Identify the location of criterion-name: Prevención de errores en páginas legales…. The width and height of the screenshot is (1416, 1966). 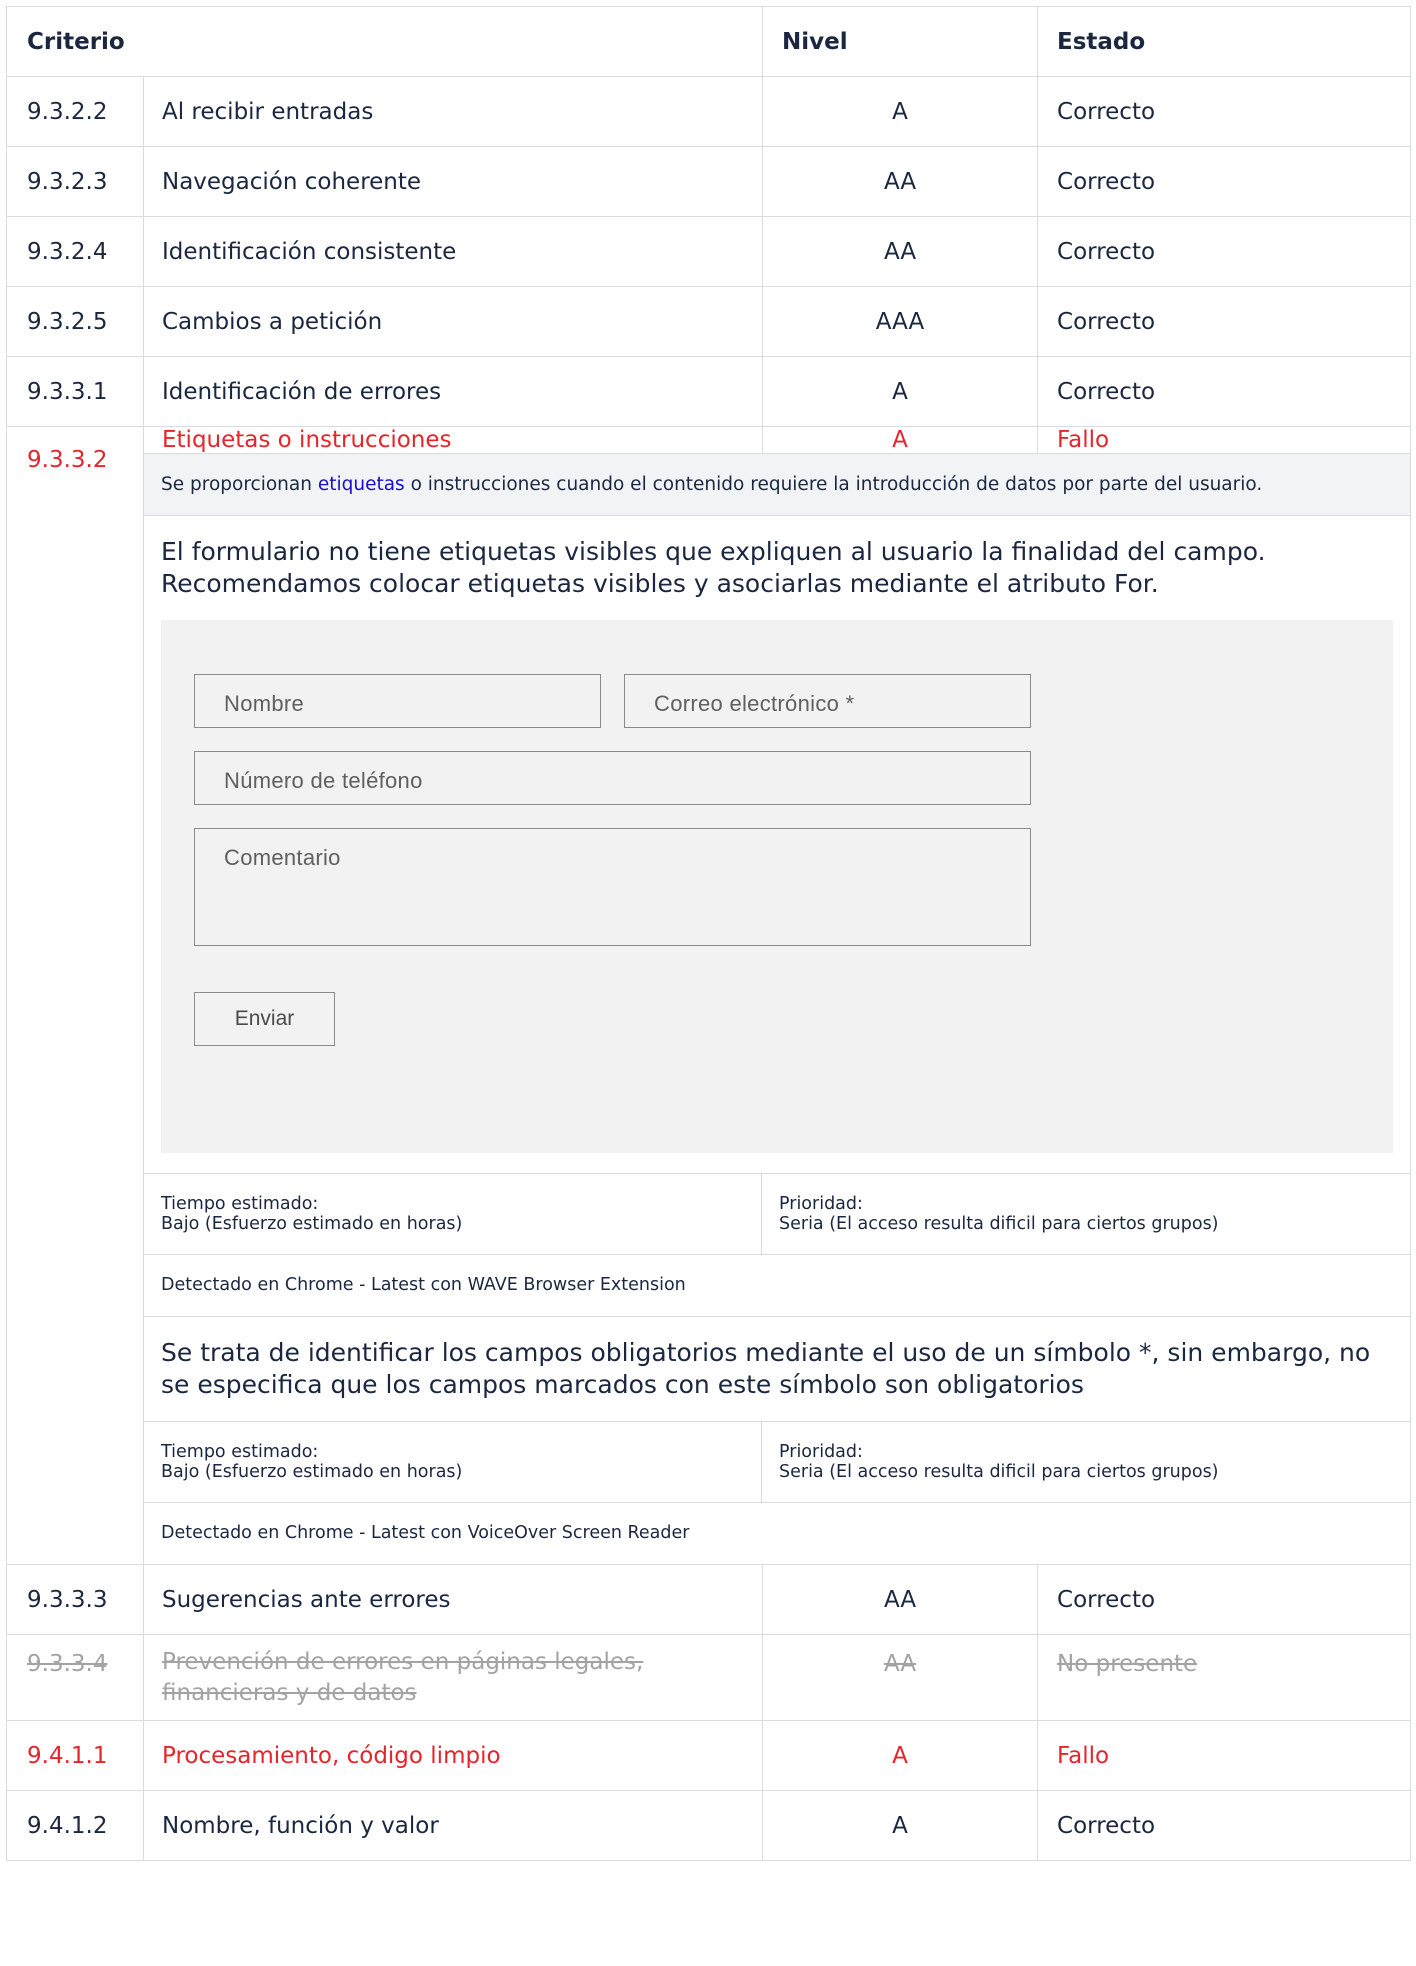
(453, 1677).